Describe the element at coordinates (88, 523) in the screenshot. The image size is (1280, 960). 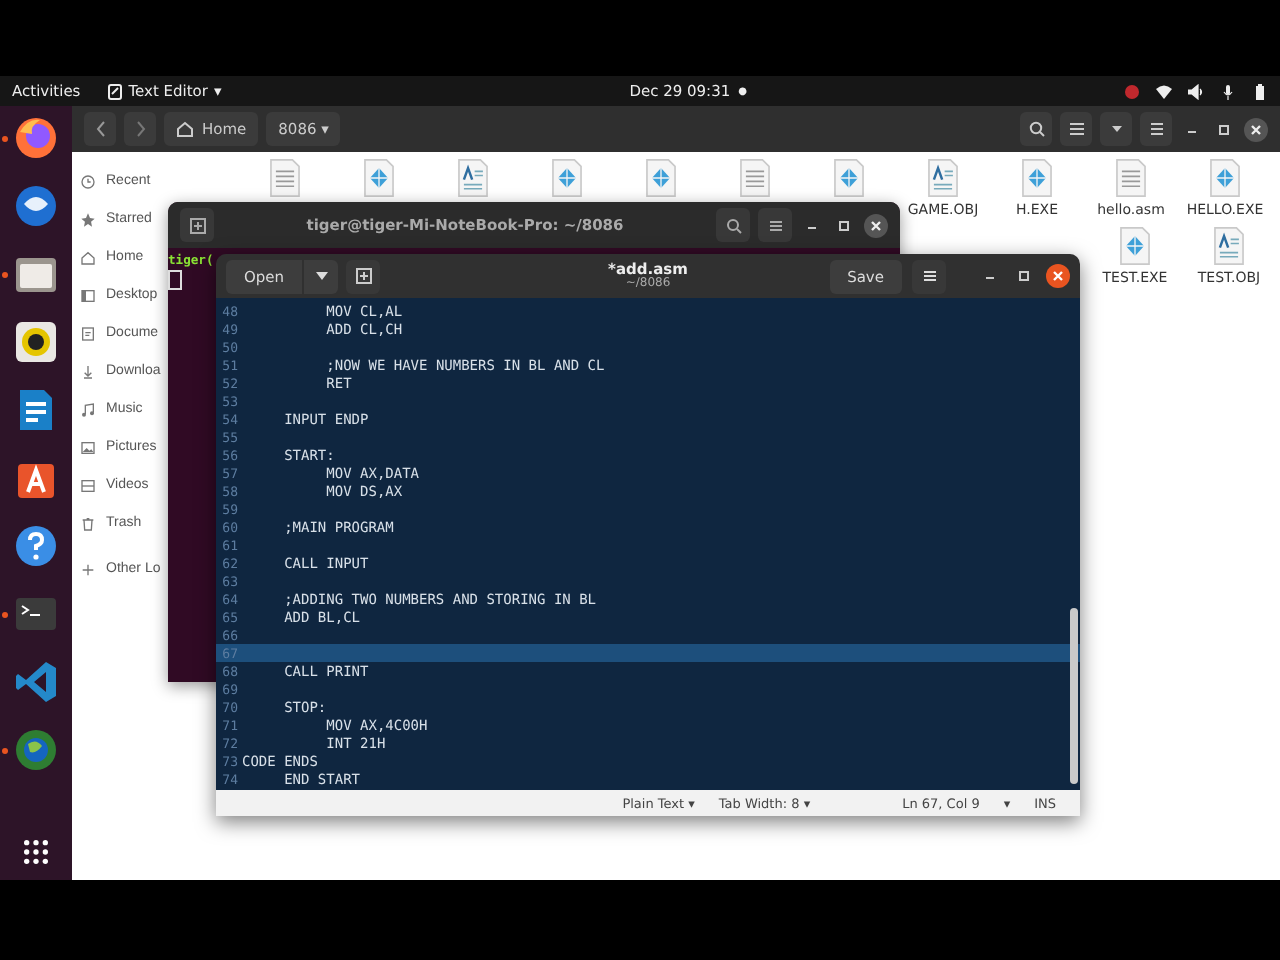
I see `trash-icon` at that location.